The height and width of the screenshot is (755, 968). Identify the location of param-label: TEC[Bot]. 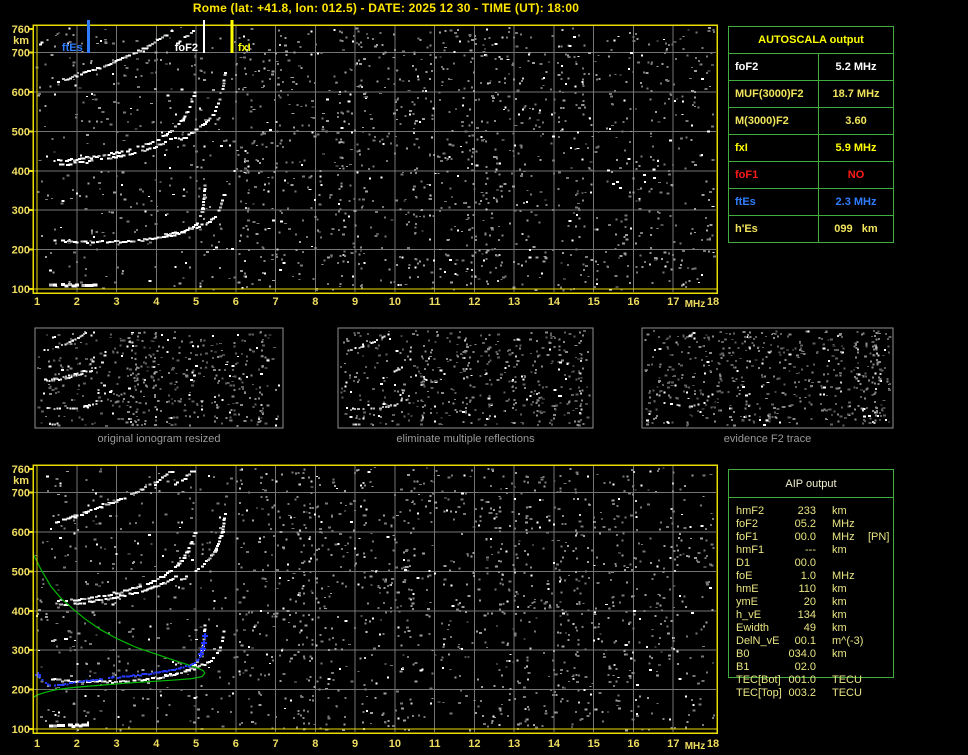
(758, 680).